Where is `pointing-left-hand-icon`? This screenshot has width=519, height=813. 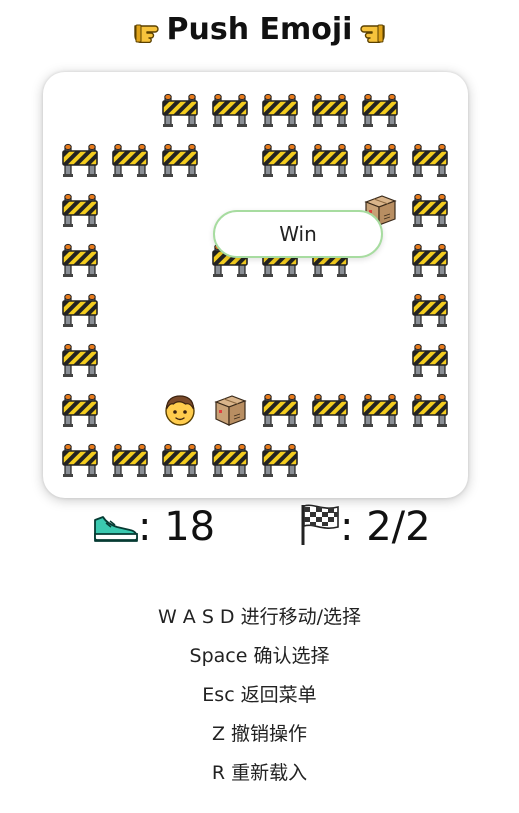 pointing-left-hand-icon is located at coordinates (369, 29).